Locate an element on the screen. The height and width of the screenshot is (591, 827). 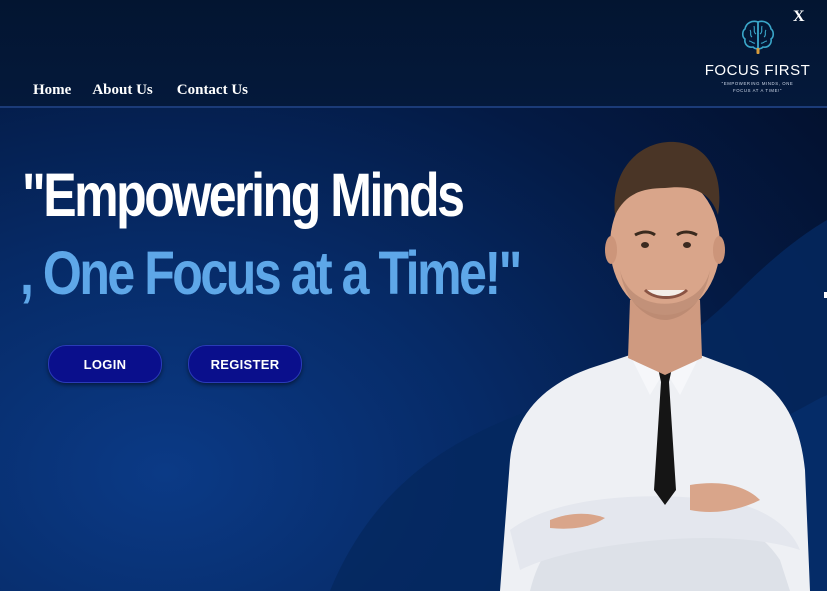
hero-headline-line2: , One Focus at a Time!" is located at coordinates (271, 273).